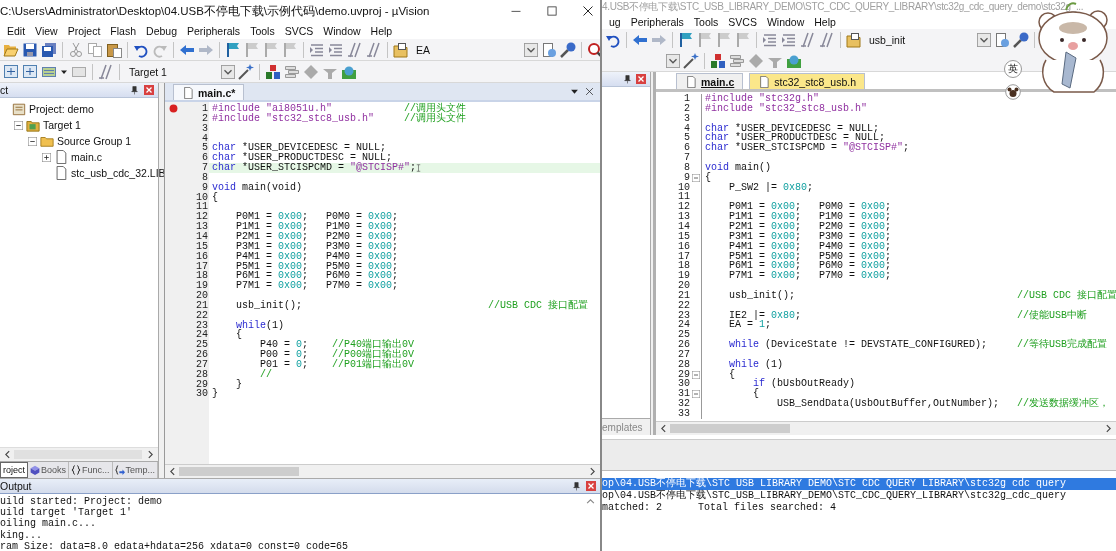  I want to click on close-icon, so click(588, 11).